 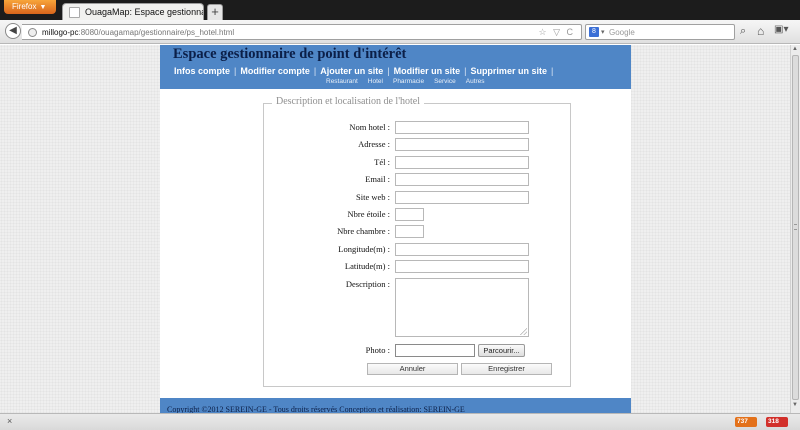 What do you see at coordinates (427, 71) in the screenshot?
I see `menu-modifier-site: Modifier un site` at bounding box center [427, 71].